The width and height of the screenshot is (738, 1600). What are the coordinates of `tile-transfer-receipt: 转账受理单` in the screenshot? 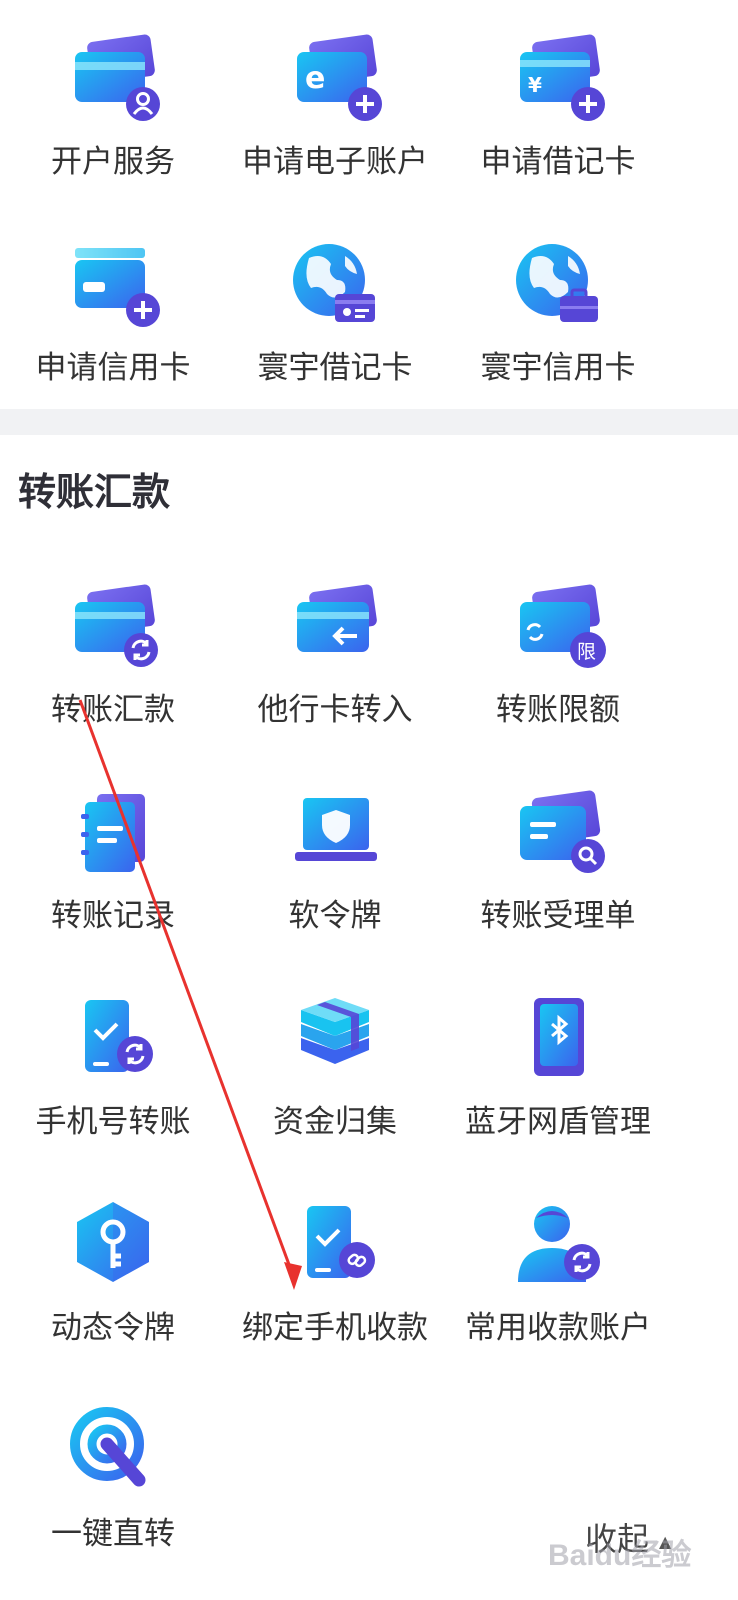 It's located at (558, 854).